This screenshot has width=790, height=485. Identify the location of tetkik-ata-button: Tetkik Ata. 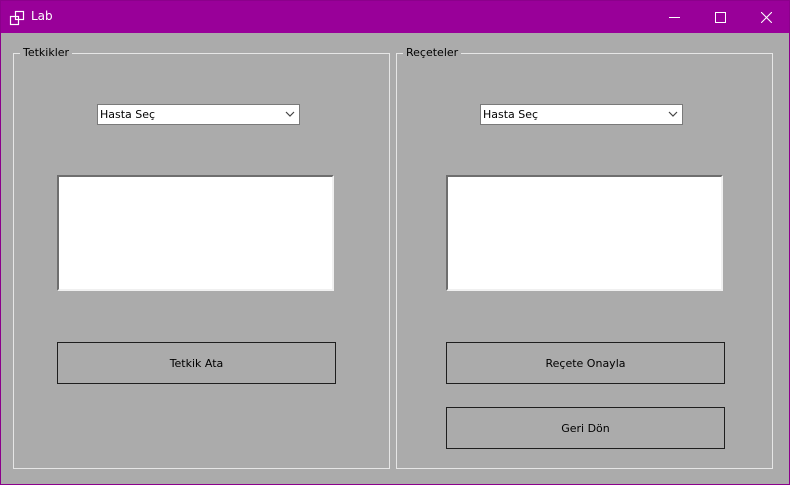
(196, 363).